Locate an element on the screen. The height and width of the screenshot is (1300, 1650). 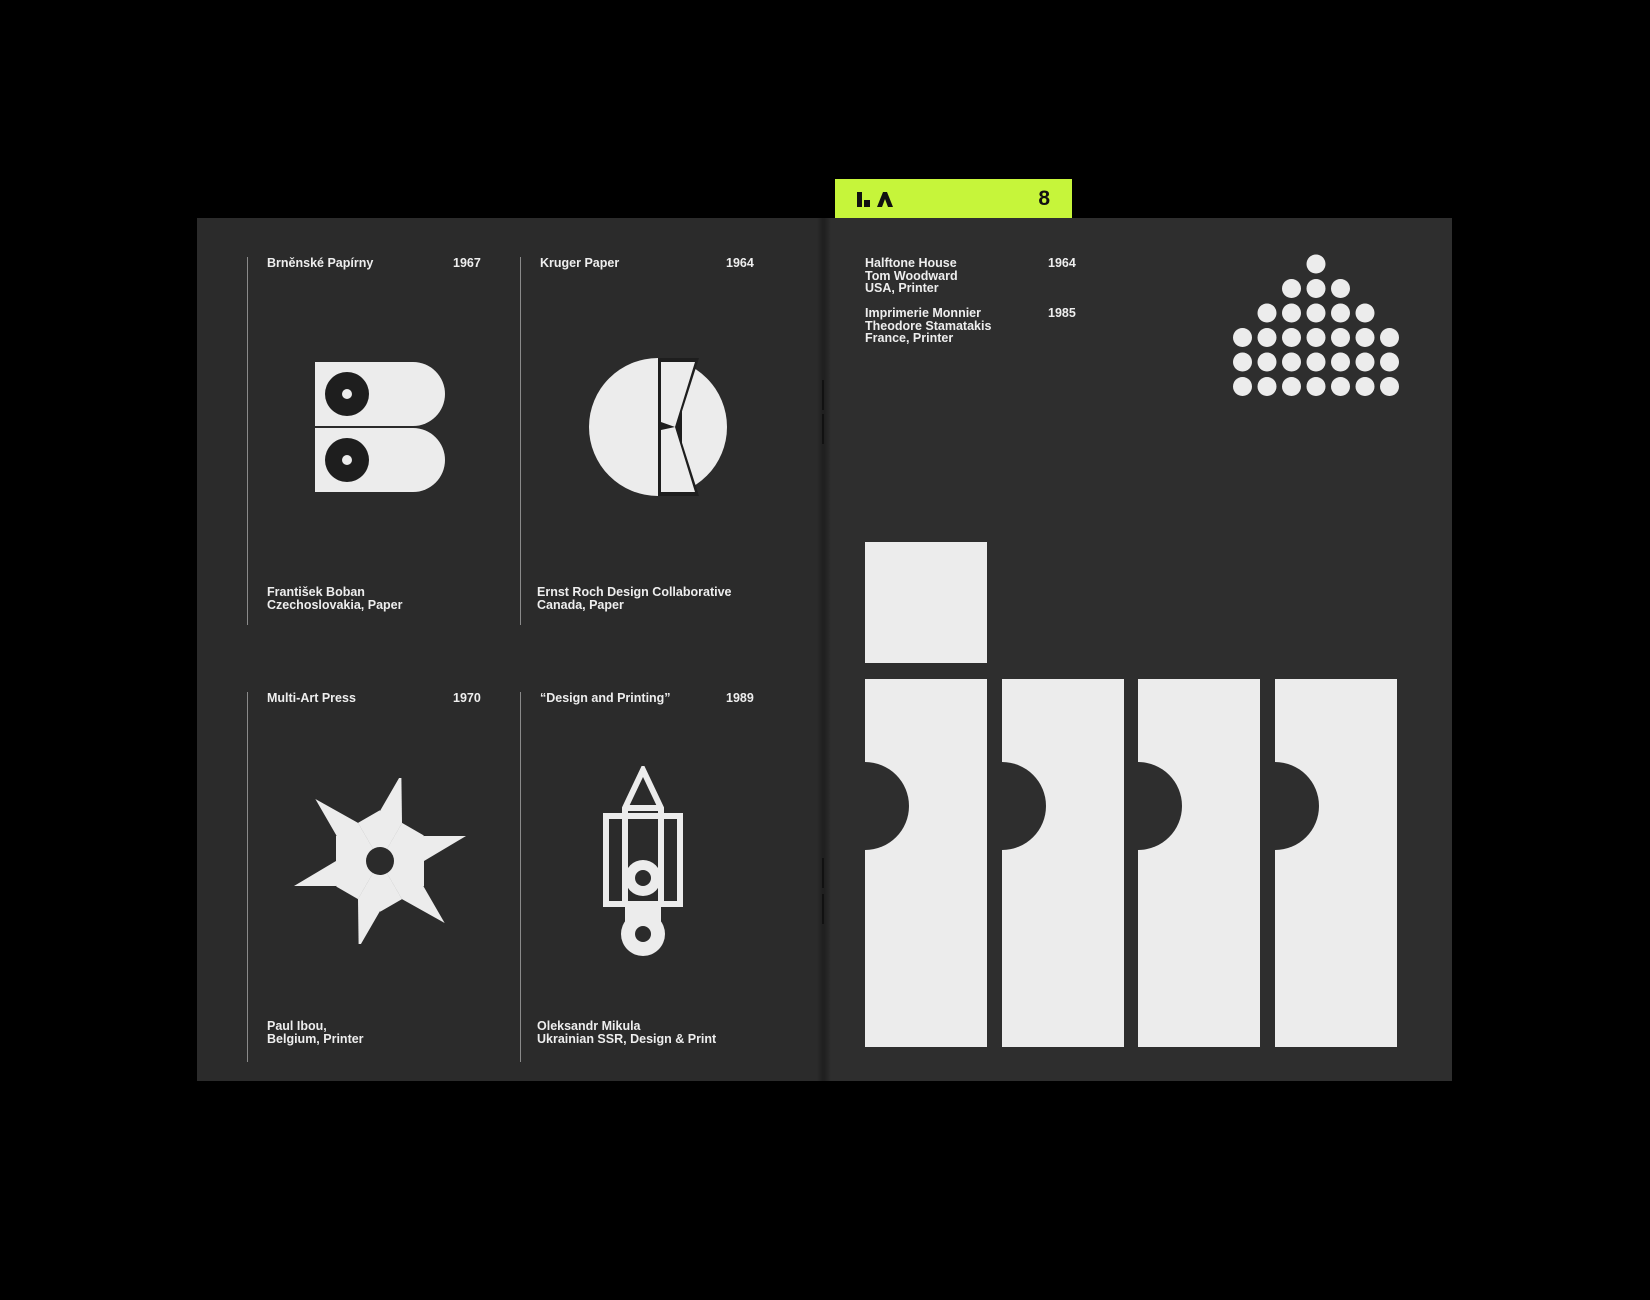
entry-credit: Halftone House Tom Woodward USA, Printer is located at coordinates (911, 275).